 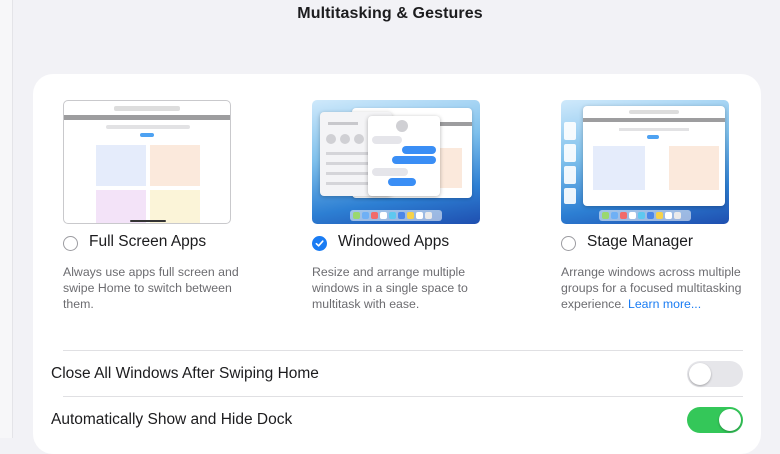 I want to click on close-all-windows-switch, so click(x=715, y=374).